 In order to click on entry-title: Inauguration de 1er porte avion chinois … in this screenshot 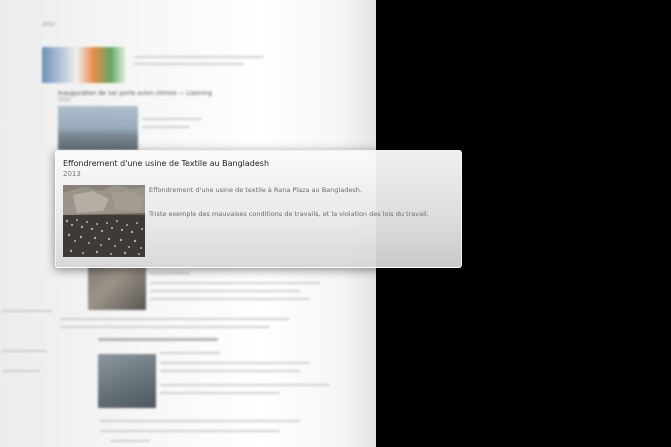, I will do `click(135, 93)`.